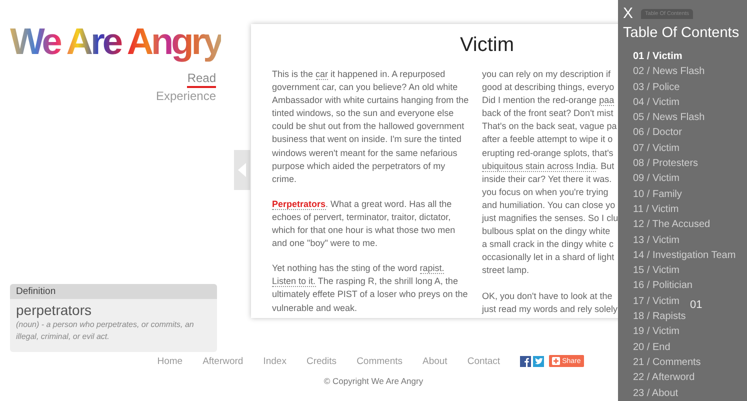  Describe the element at coordinates (550, 219) in the screenshot. I see `text-line: just magnifies the senses. So I clu` at that location.